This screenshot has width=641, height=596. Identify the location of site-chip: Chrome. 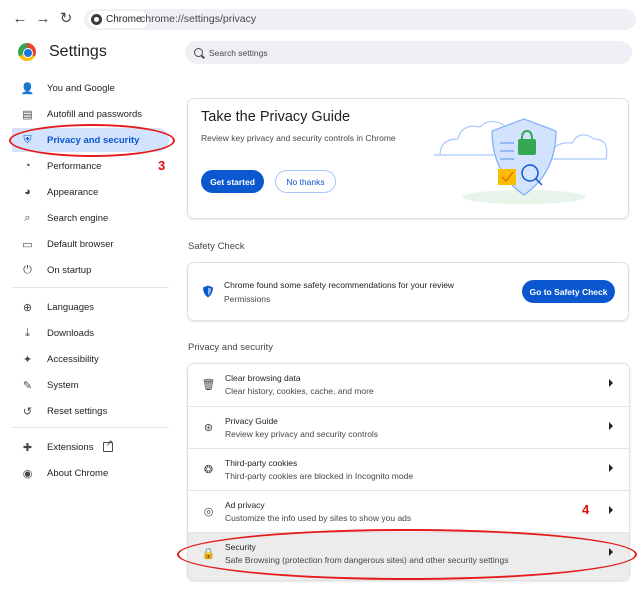
(118, 19).